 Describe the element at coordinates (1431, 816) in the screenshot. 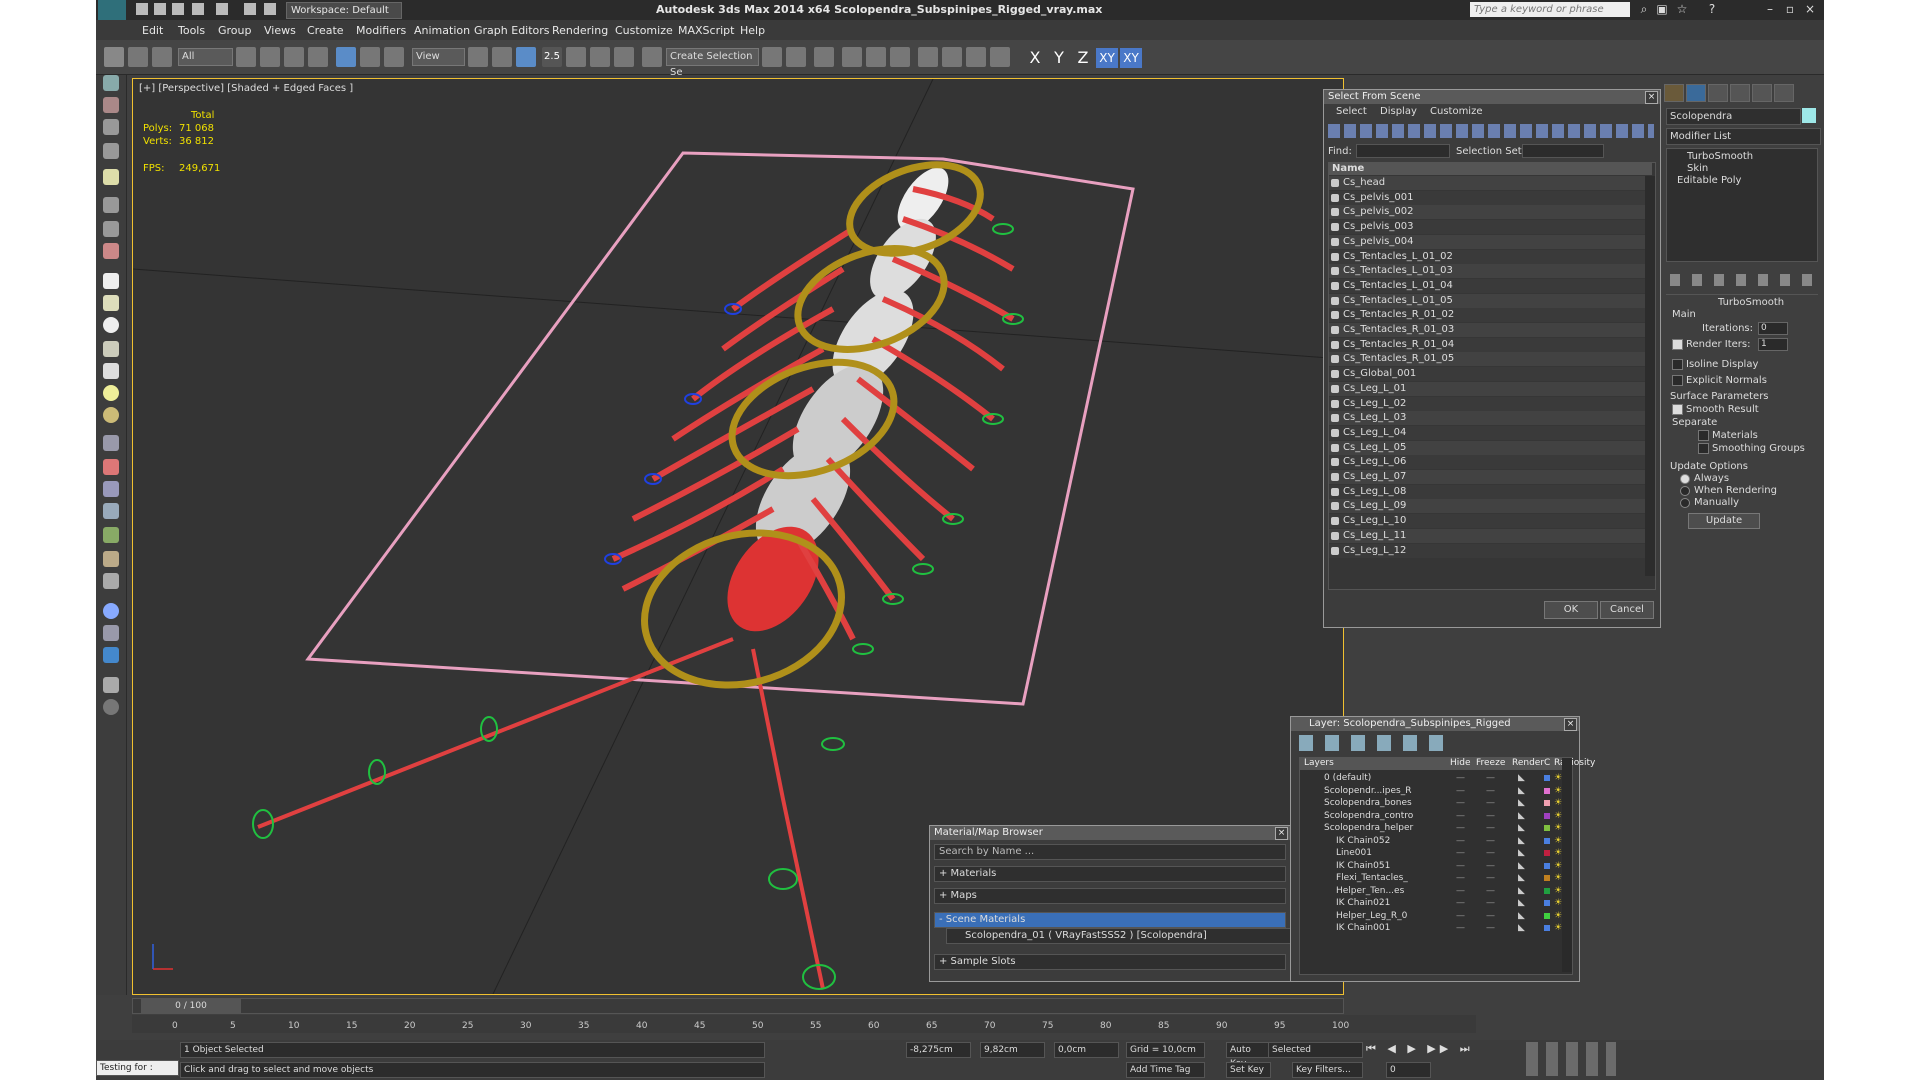

I see `layer-row: Scolopendra_contro — — ◣ ☀` at that location.